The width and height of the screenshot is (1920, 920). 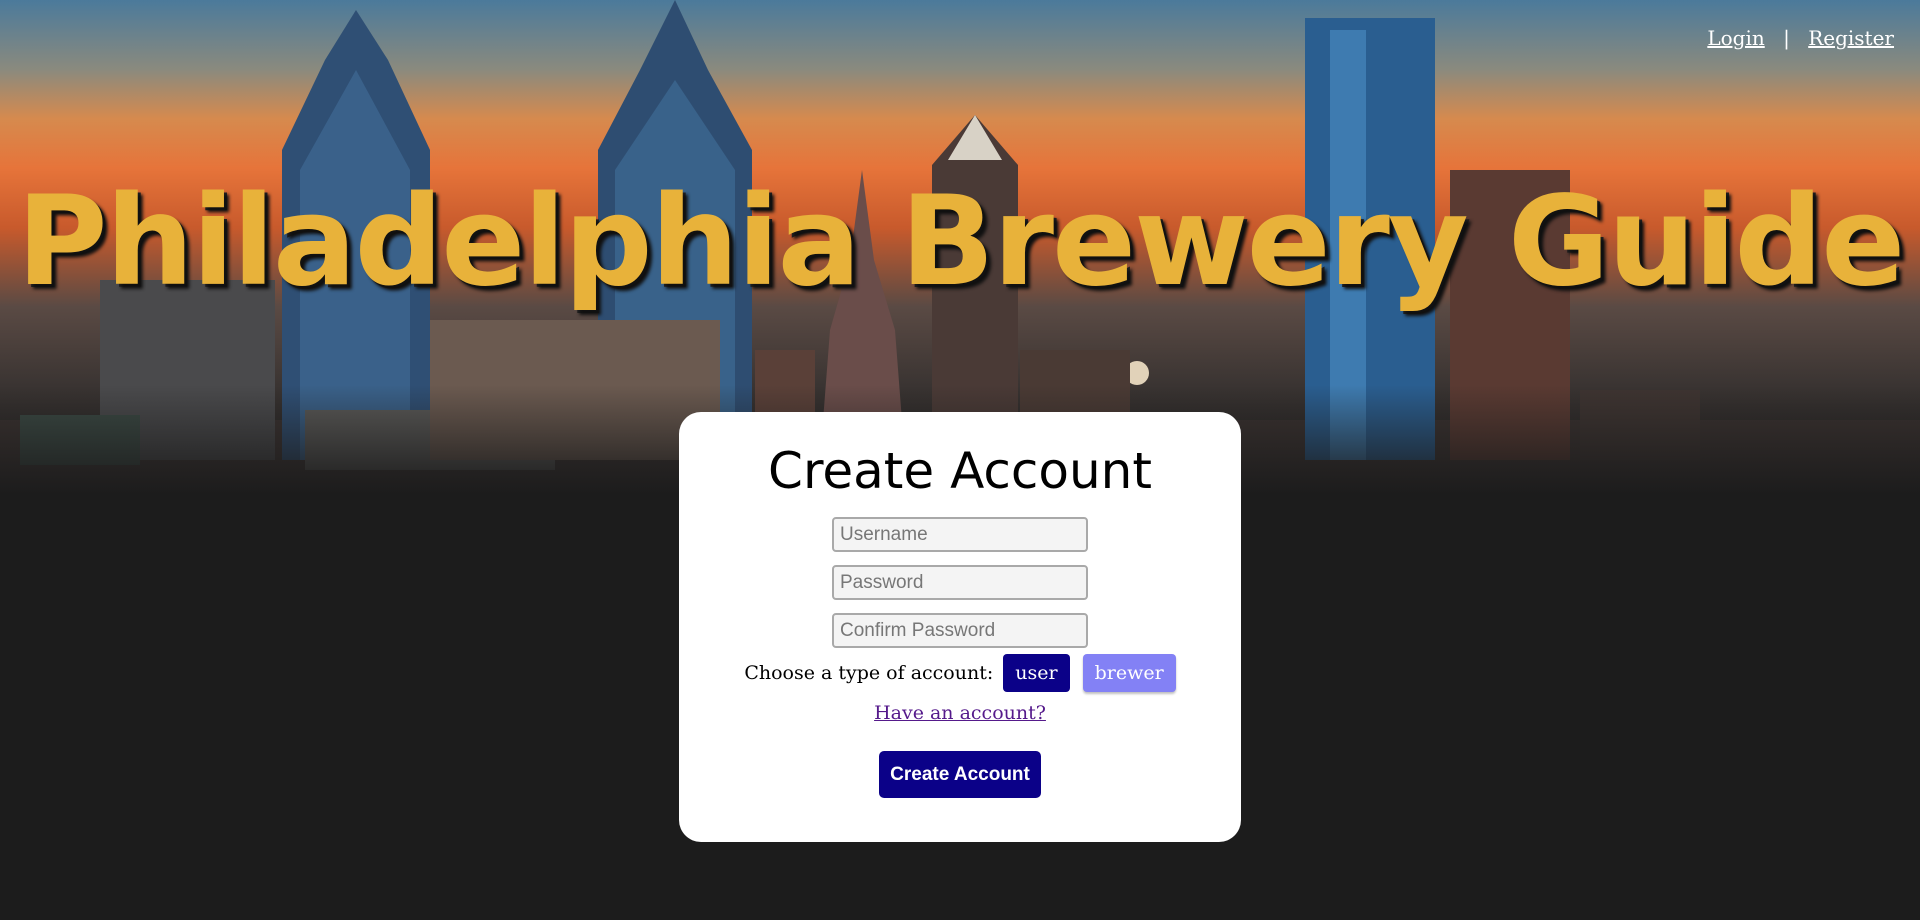 What do you see at coordinates (960, 774) in the screenshot?
I see `create-account-button: Create Account` at bounding box center [960, 774].